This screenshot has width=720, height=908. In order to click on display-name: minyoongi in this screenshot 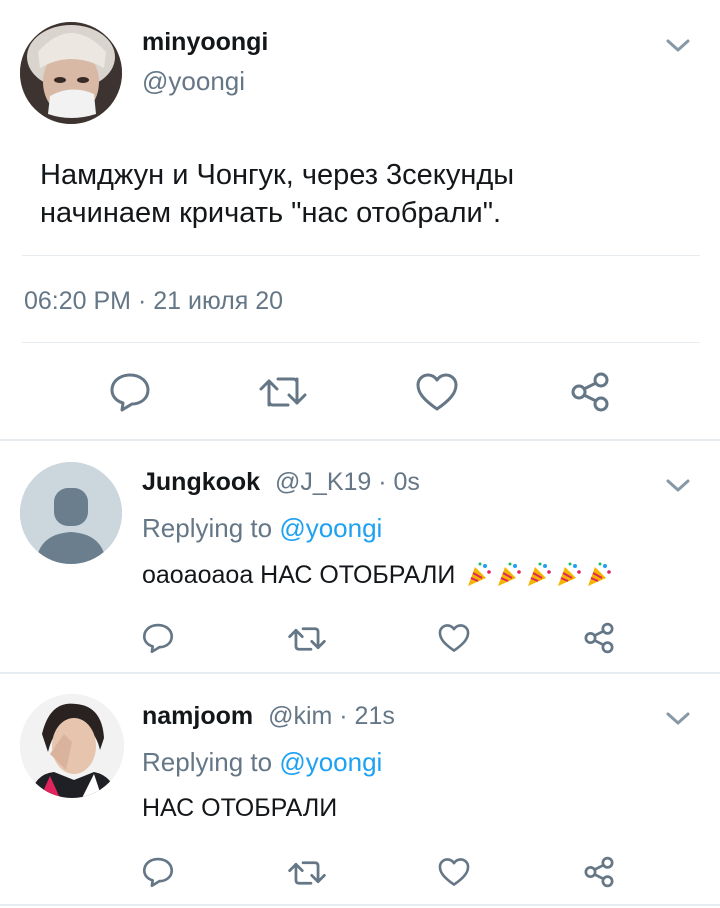, I will do `click(205, 42)`.